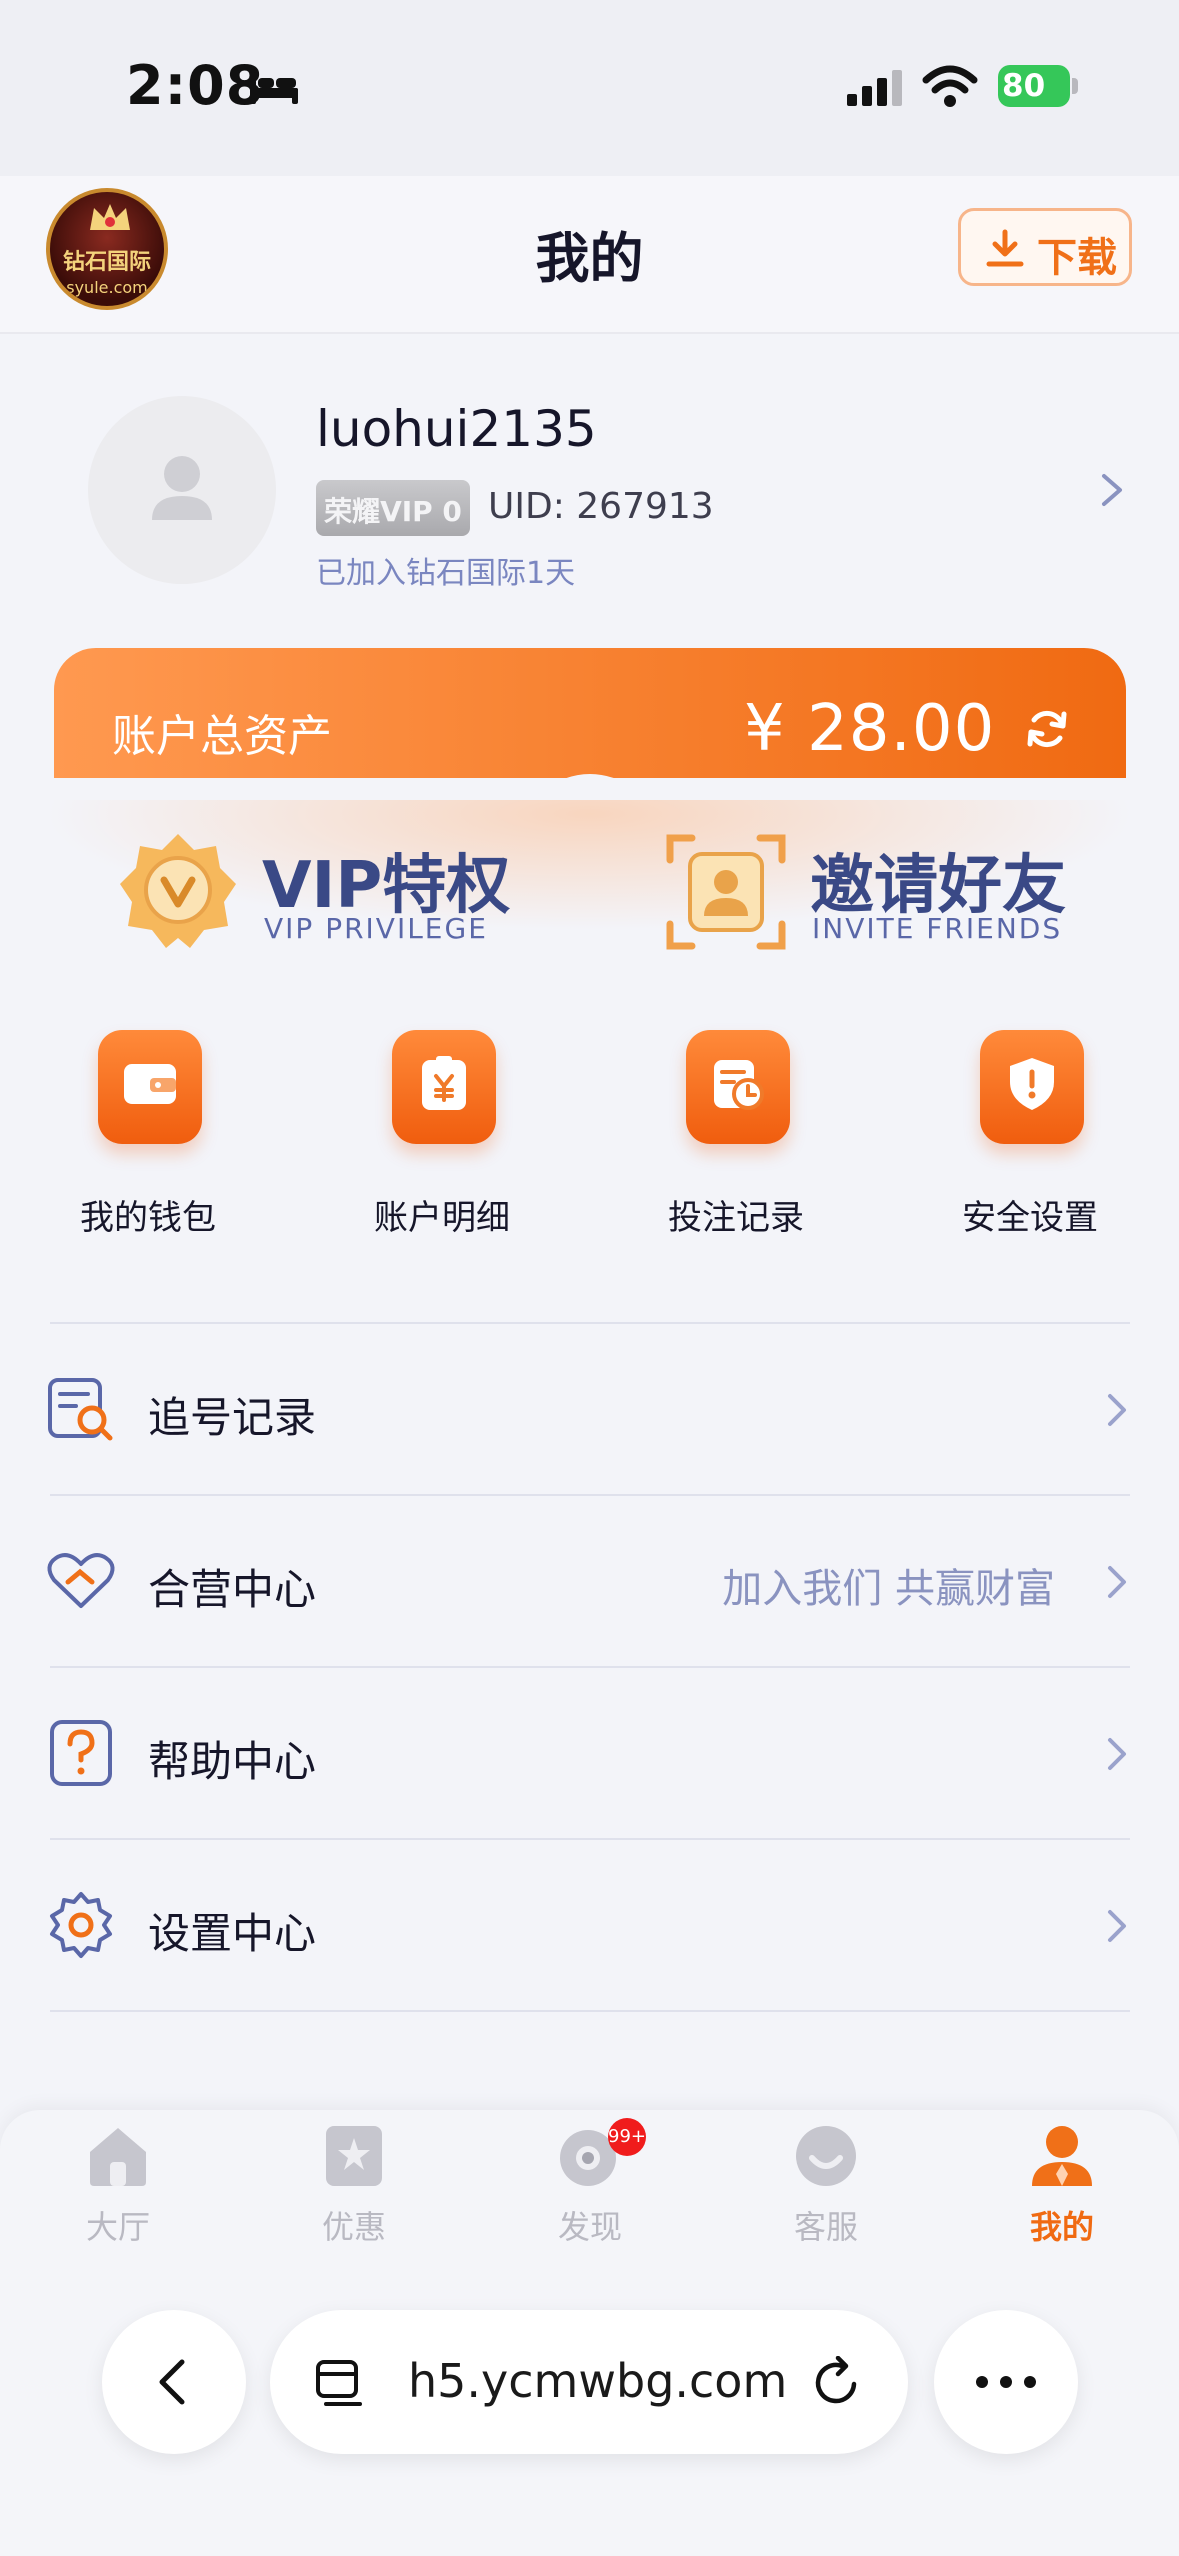  I want to click on shield-icon, so click(1032, 1084).